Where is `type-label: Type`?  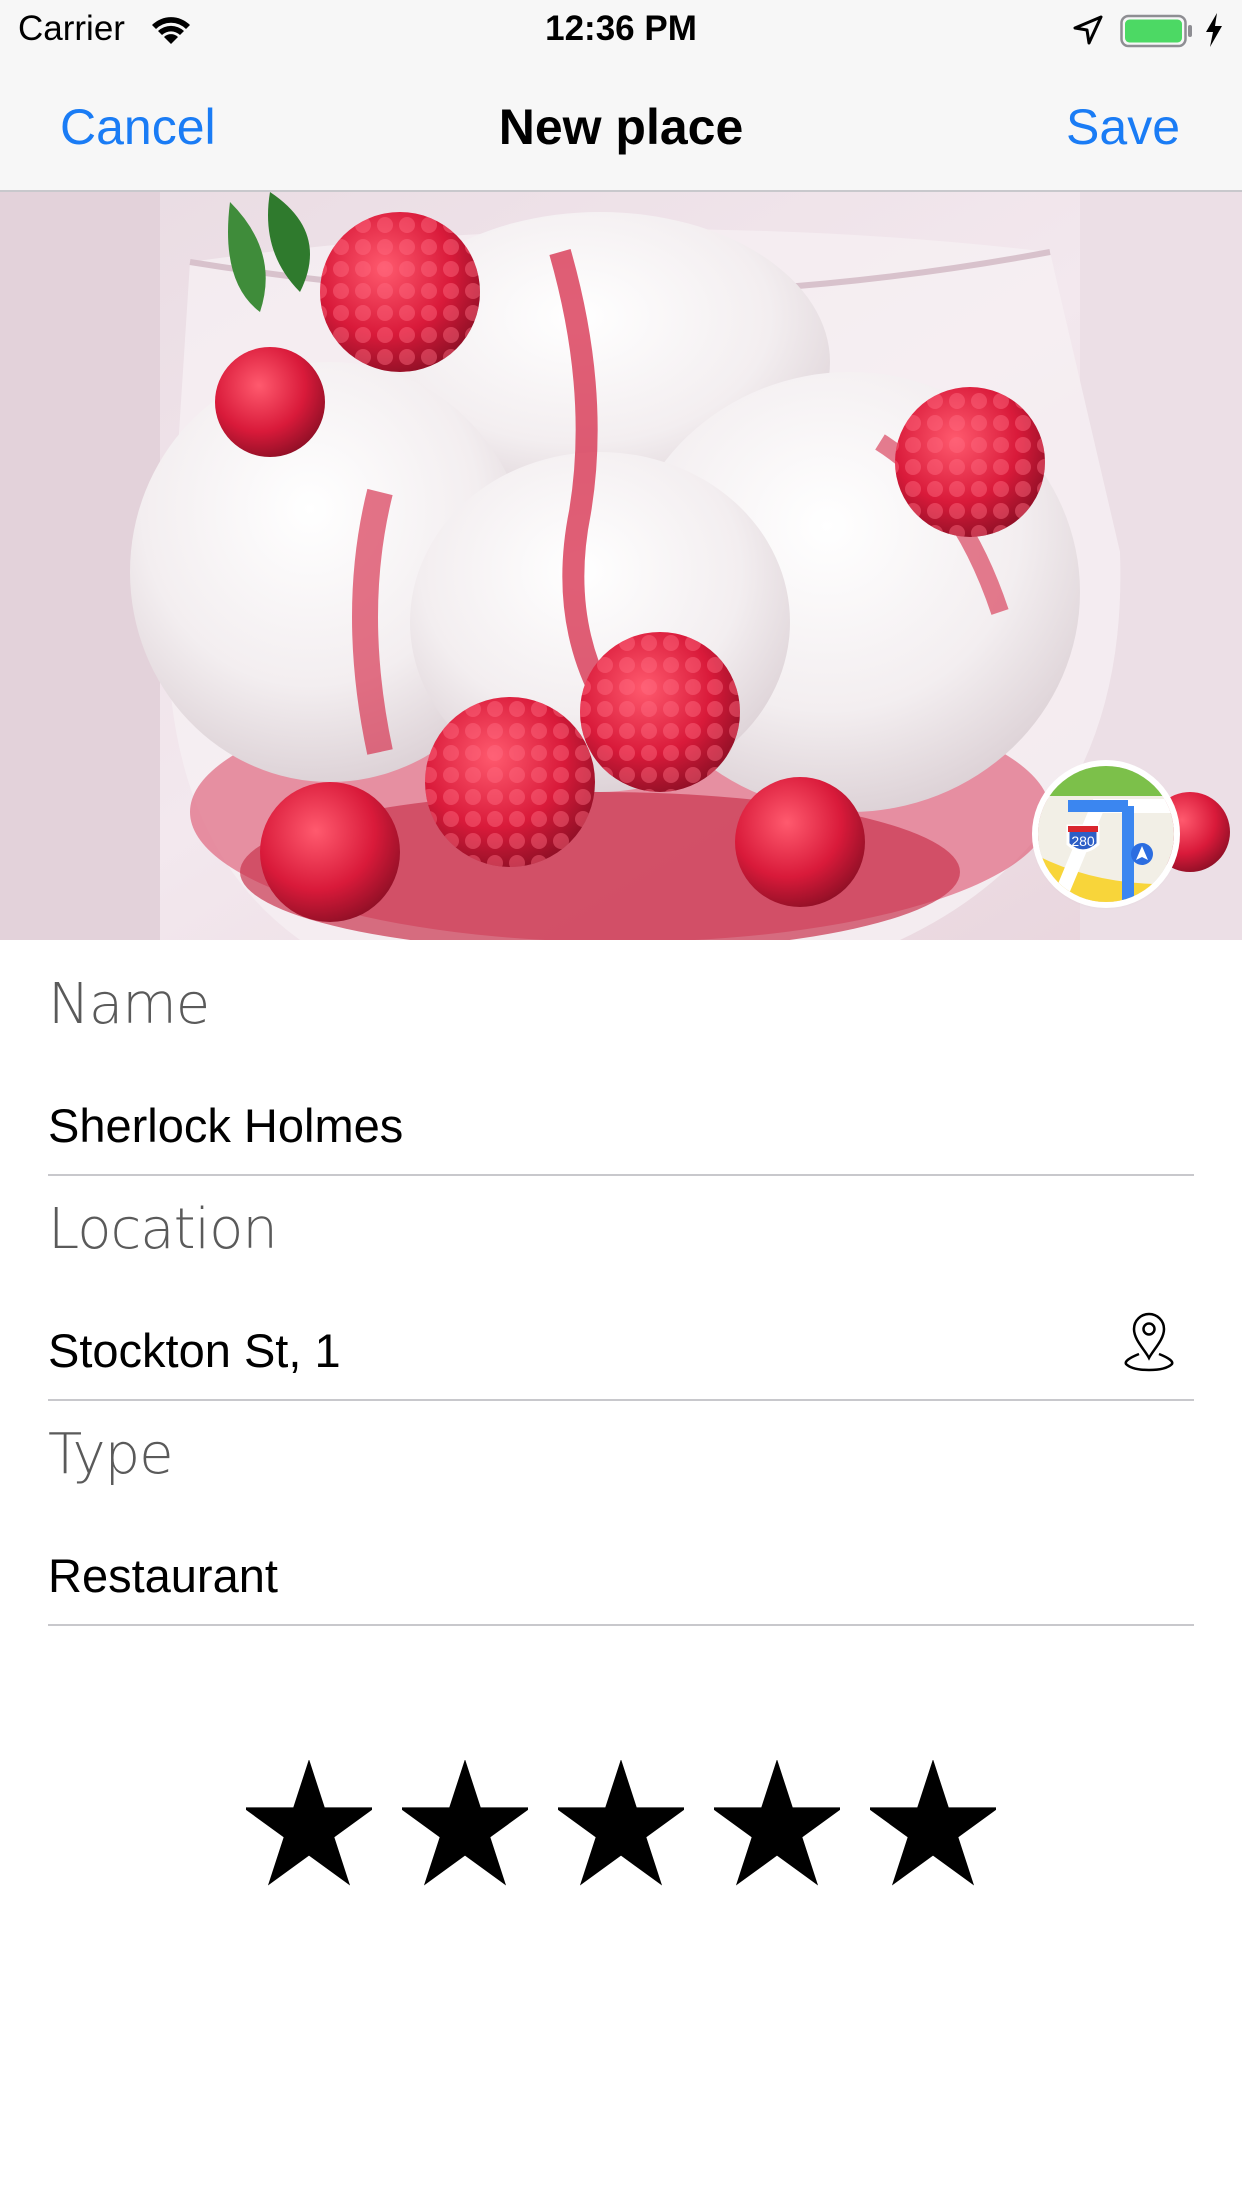
type-label: Type is located at coordinates (111, 1454).